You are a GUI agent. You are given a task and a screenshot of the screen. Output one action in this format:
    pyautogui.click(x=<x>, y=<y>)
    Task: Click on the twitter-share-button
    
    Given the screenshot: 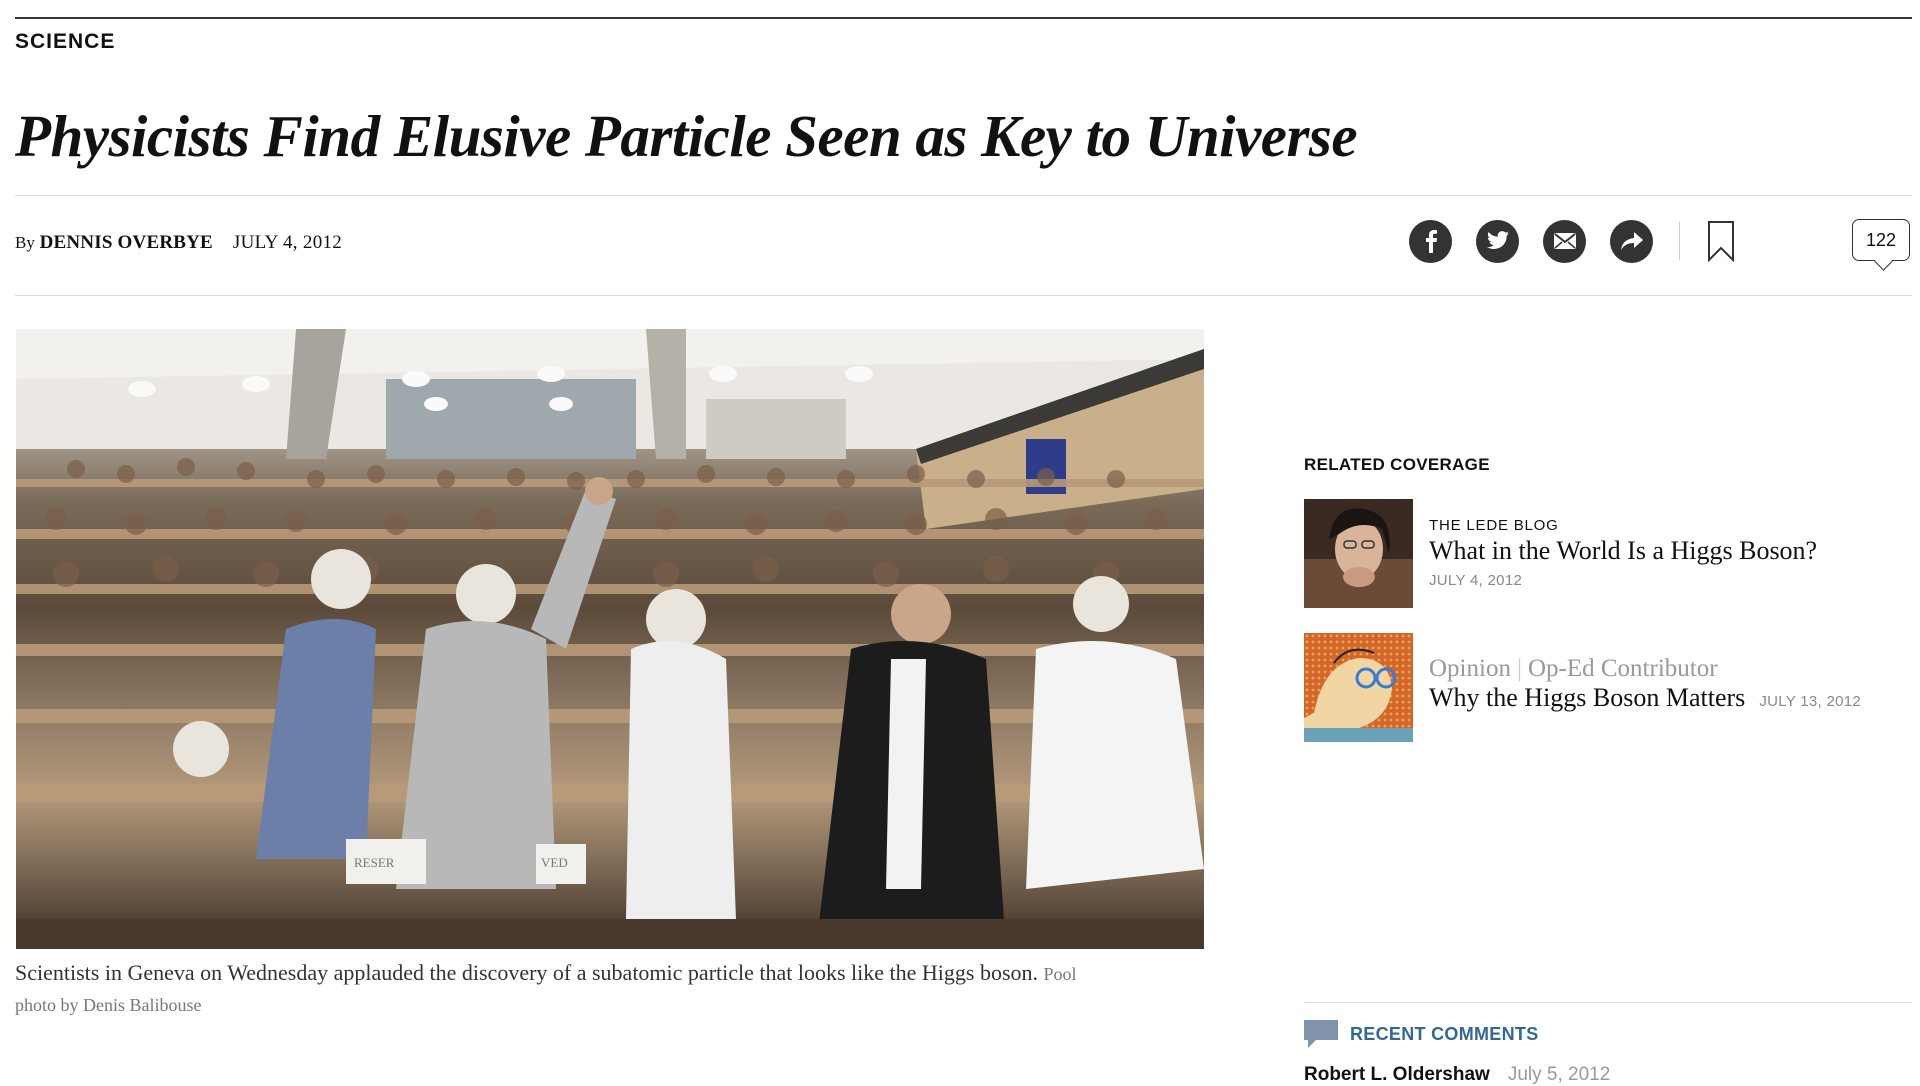 What is the action you would take?
    pyautogui.click(x=1497, y=241)
    